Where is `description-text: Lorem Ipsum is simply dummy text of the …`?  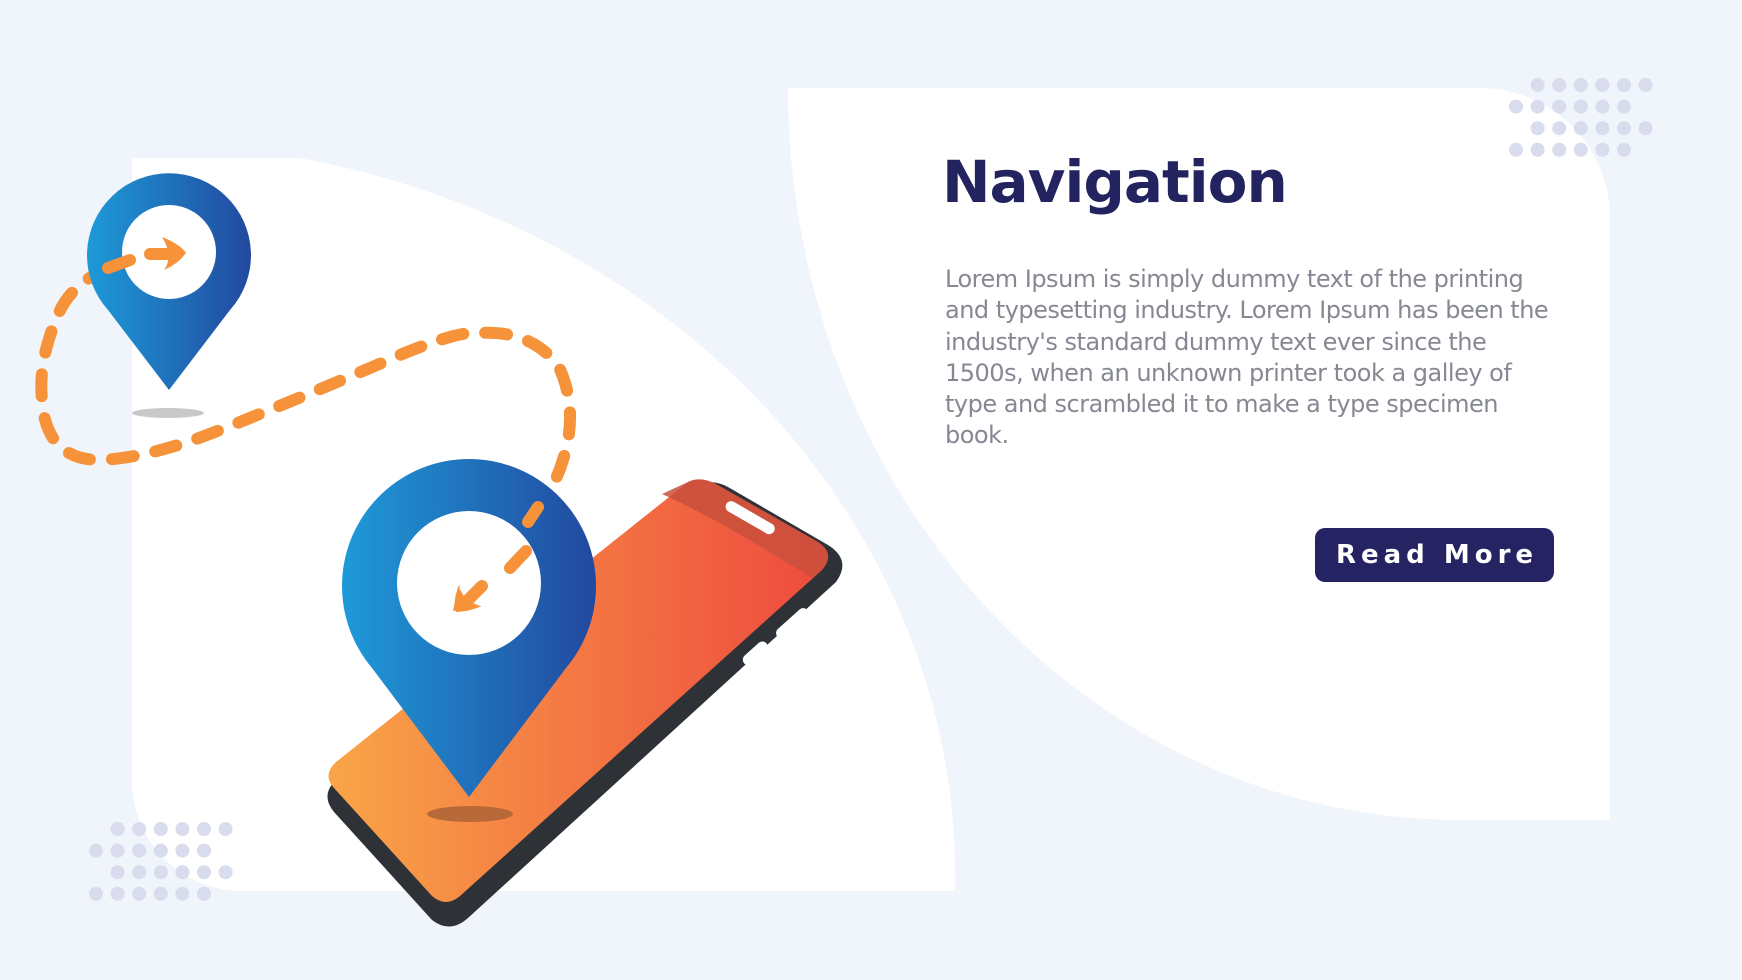 description-text: Lorem Ipsum is simply dummy text of the … is located at coordinates (1247, 357).